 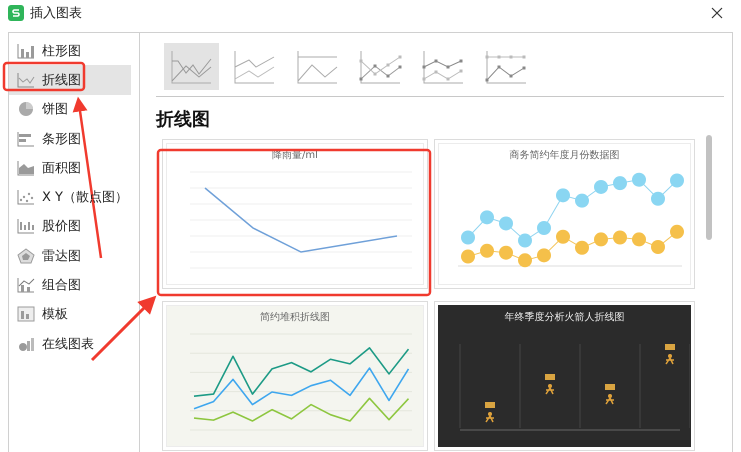 What do you see at coordinates (26, 197) in the screenshot?
I see `scatter-chart-icon` at bounding box center [26, 197].